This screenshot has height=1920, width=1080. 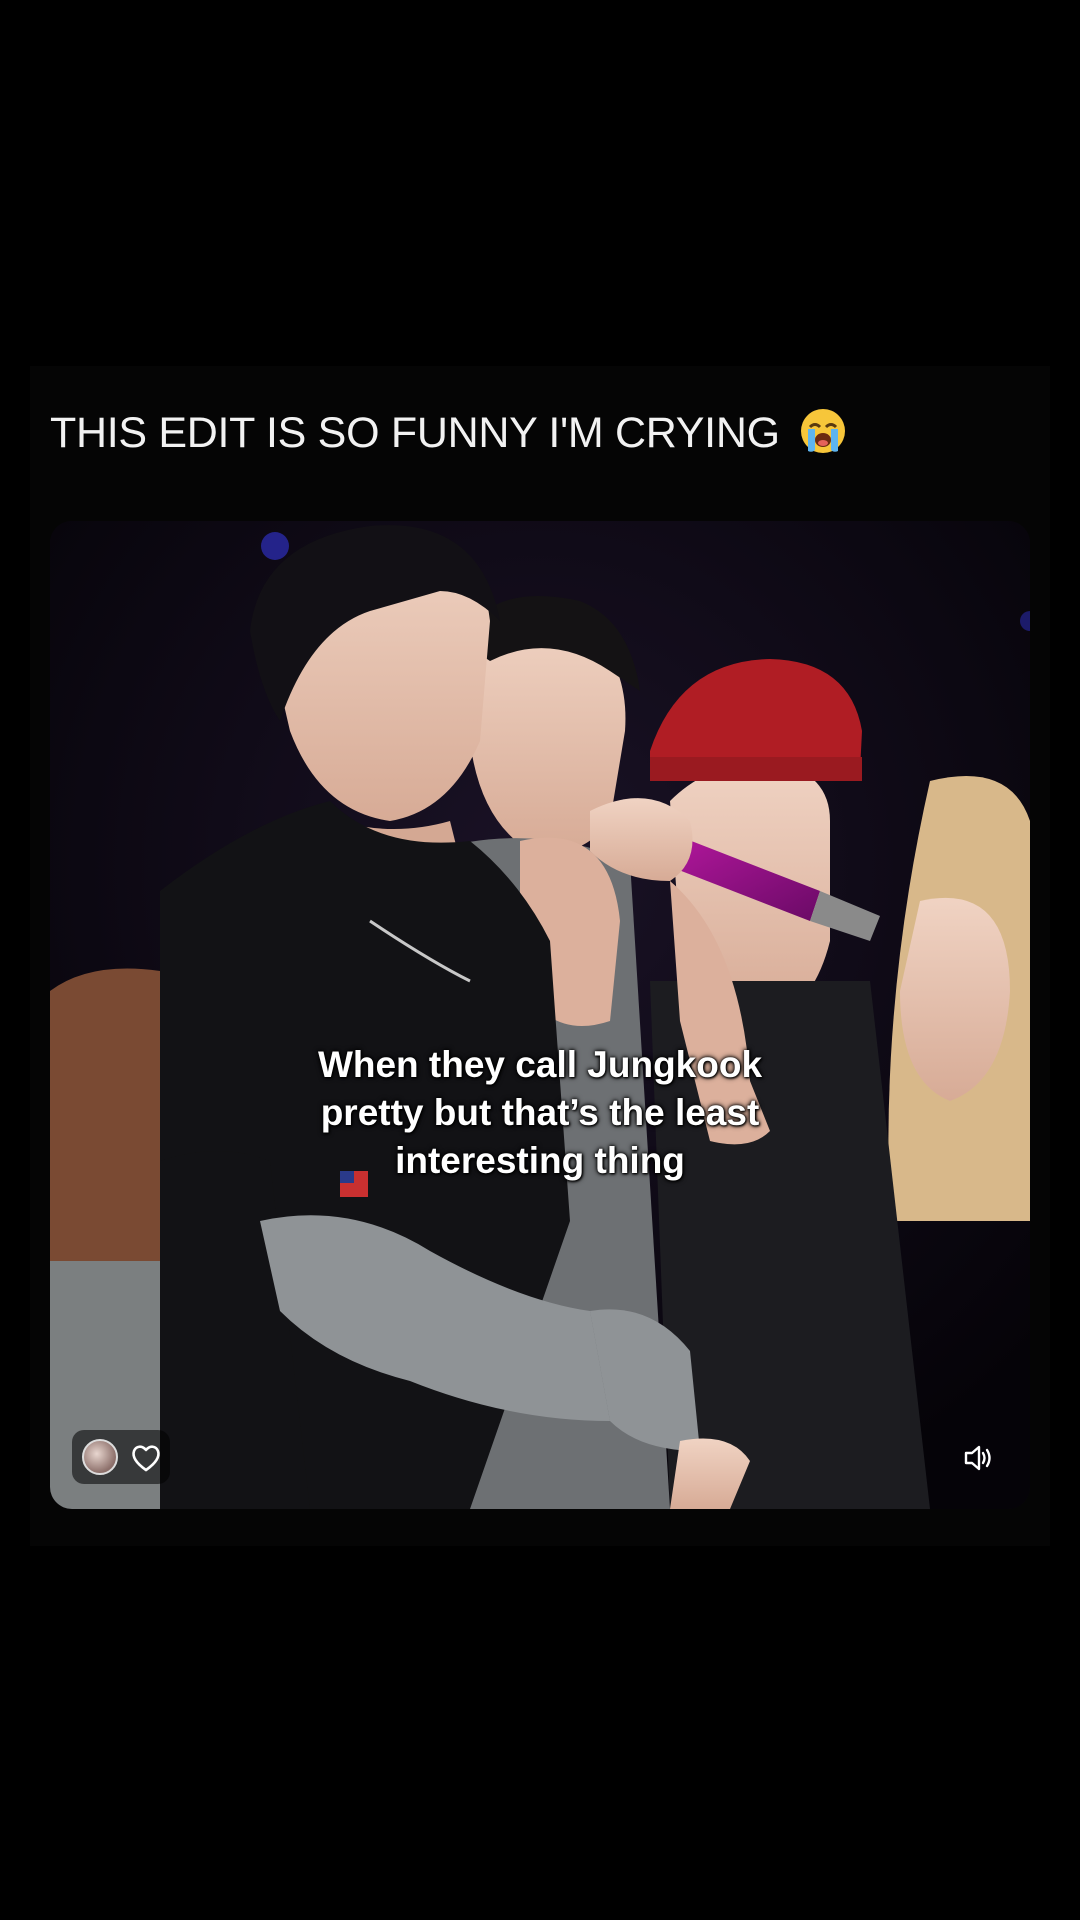 What do you see at coordinates (146, 1458) in the screenshot?
I see `heart-outline-icon` at bounding box center [146, 1458].